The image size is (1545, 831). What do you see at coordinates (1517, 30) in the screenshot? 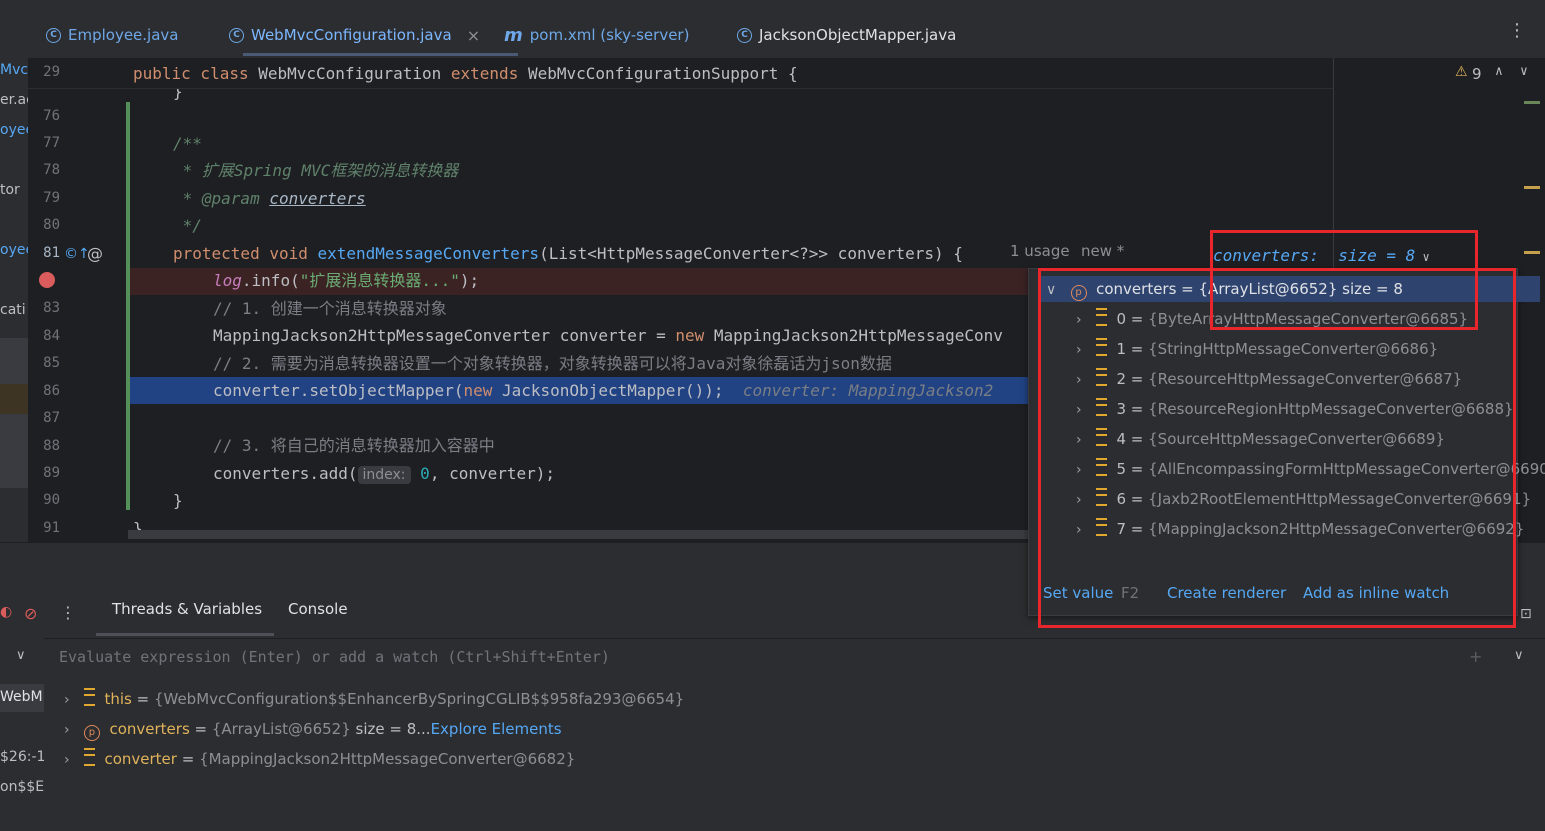
I see `more-options-icon: ⋮` at bounding box center [1517, 30].